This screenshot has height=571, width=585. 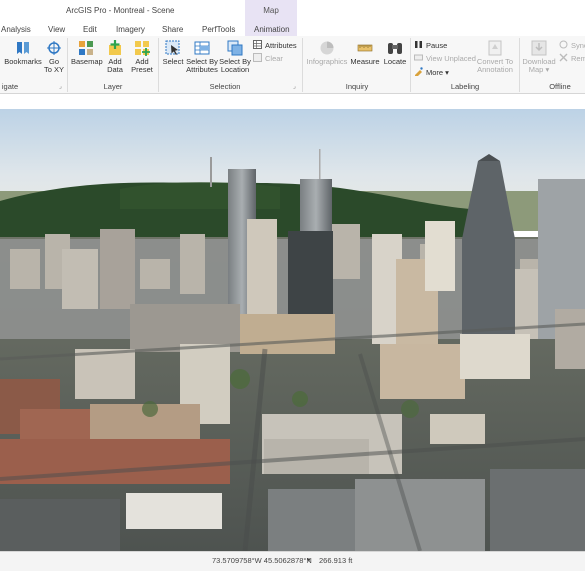 I want to click on select-by-location-icon, so click(x=235, y=48).